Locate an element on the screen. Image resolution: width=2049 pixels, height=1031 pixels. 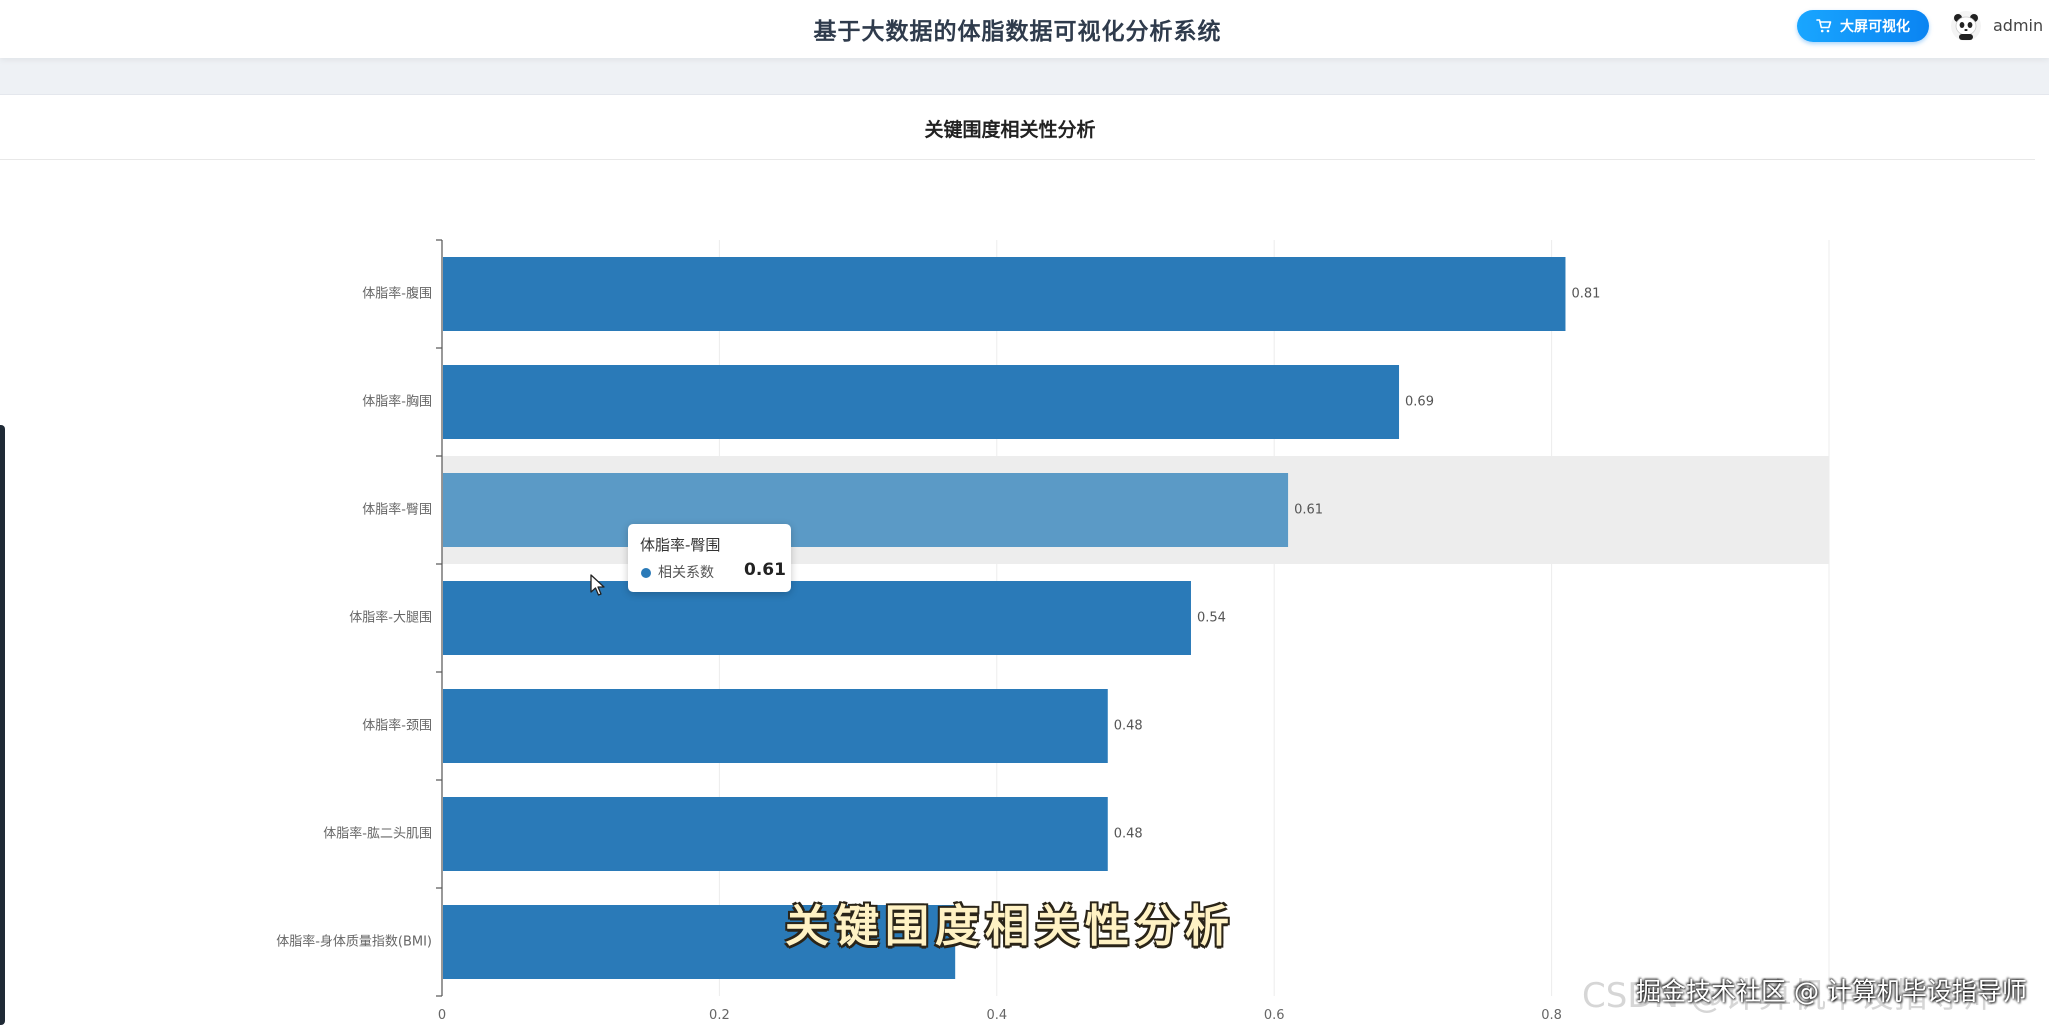
bigscreen-label: 大屏可视化 is located at coordinates (1875, 27).